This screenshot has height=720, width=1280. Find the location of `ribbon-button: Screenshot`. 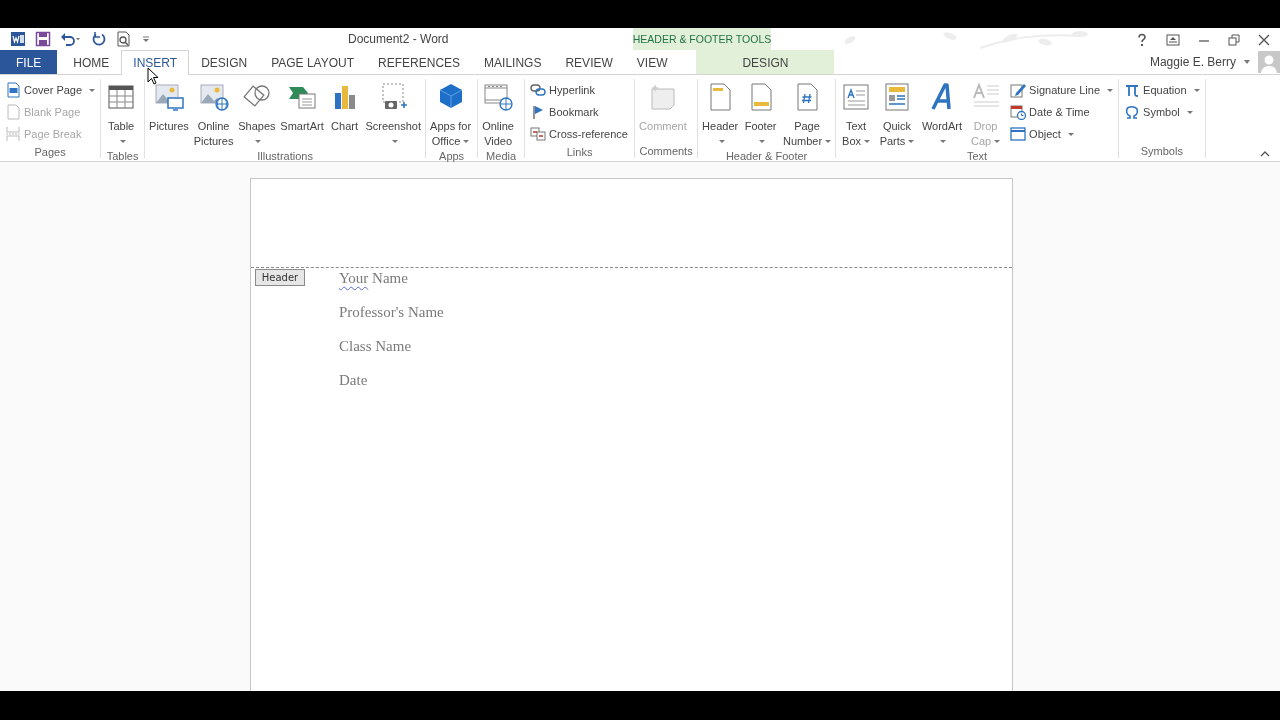

ribbon-button: Screenshot is located at coordinates (393, 114).